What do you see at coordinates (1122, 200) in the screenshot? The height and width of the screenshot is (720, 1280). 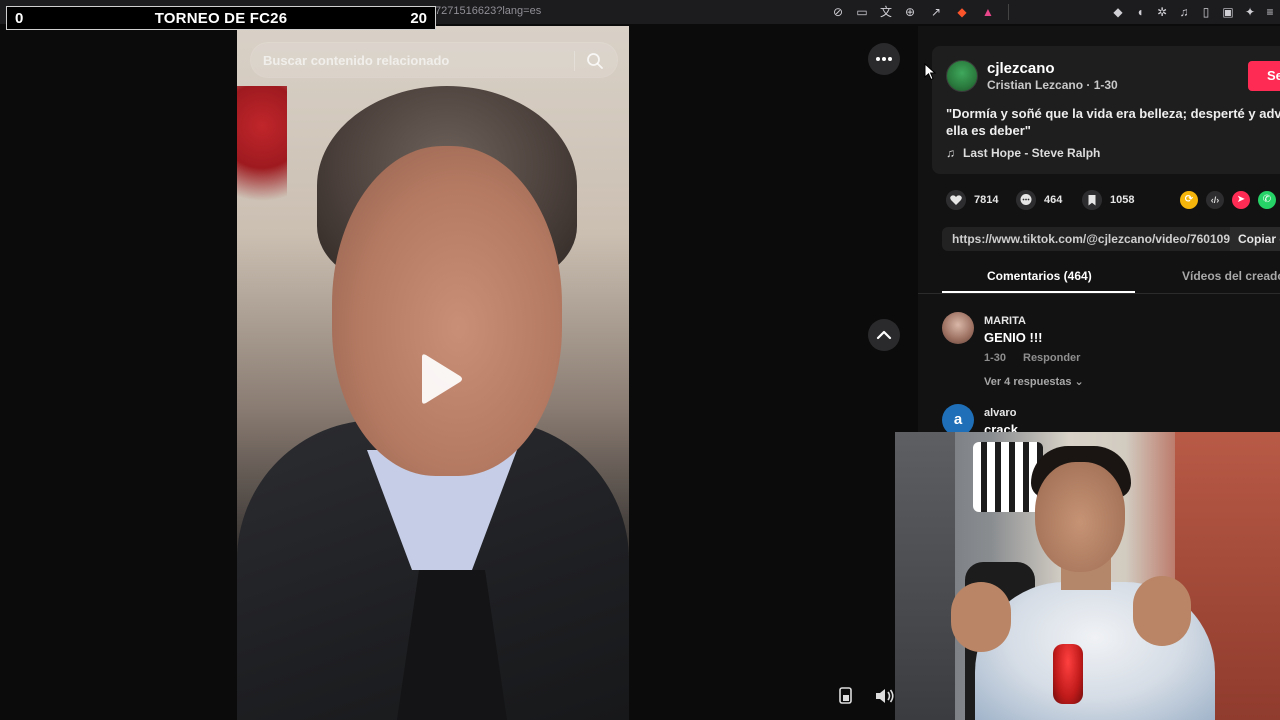 I see `save-count: 1058` at bounding box center [1122, 200].